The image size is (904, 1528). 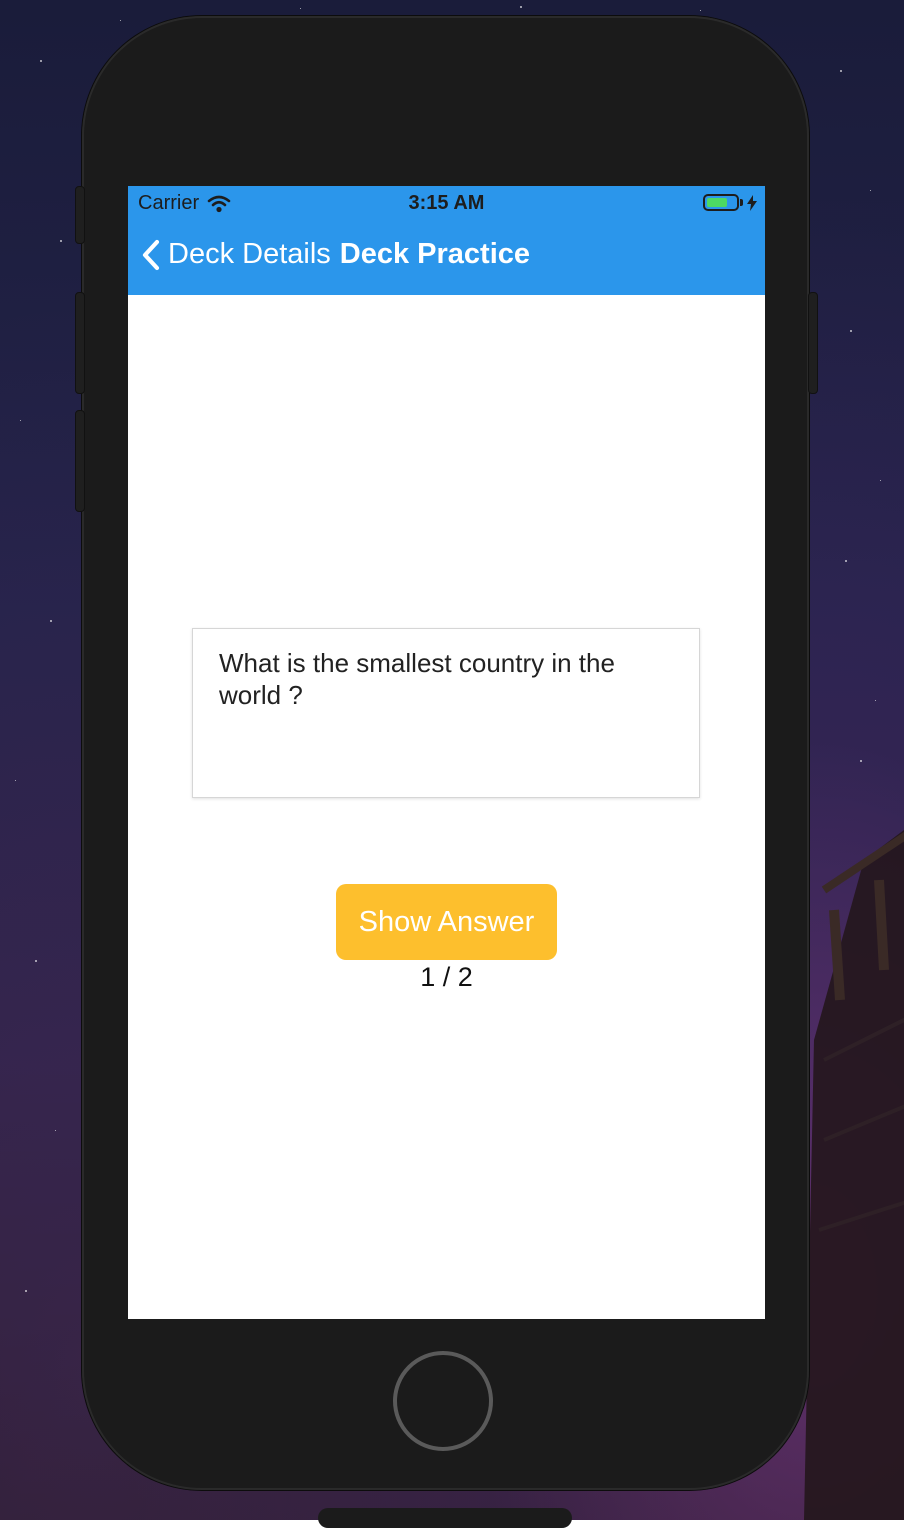 I want to click on volume-up-button, so click(x=80, y=343).